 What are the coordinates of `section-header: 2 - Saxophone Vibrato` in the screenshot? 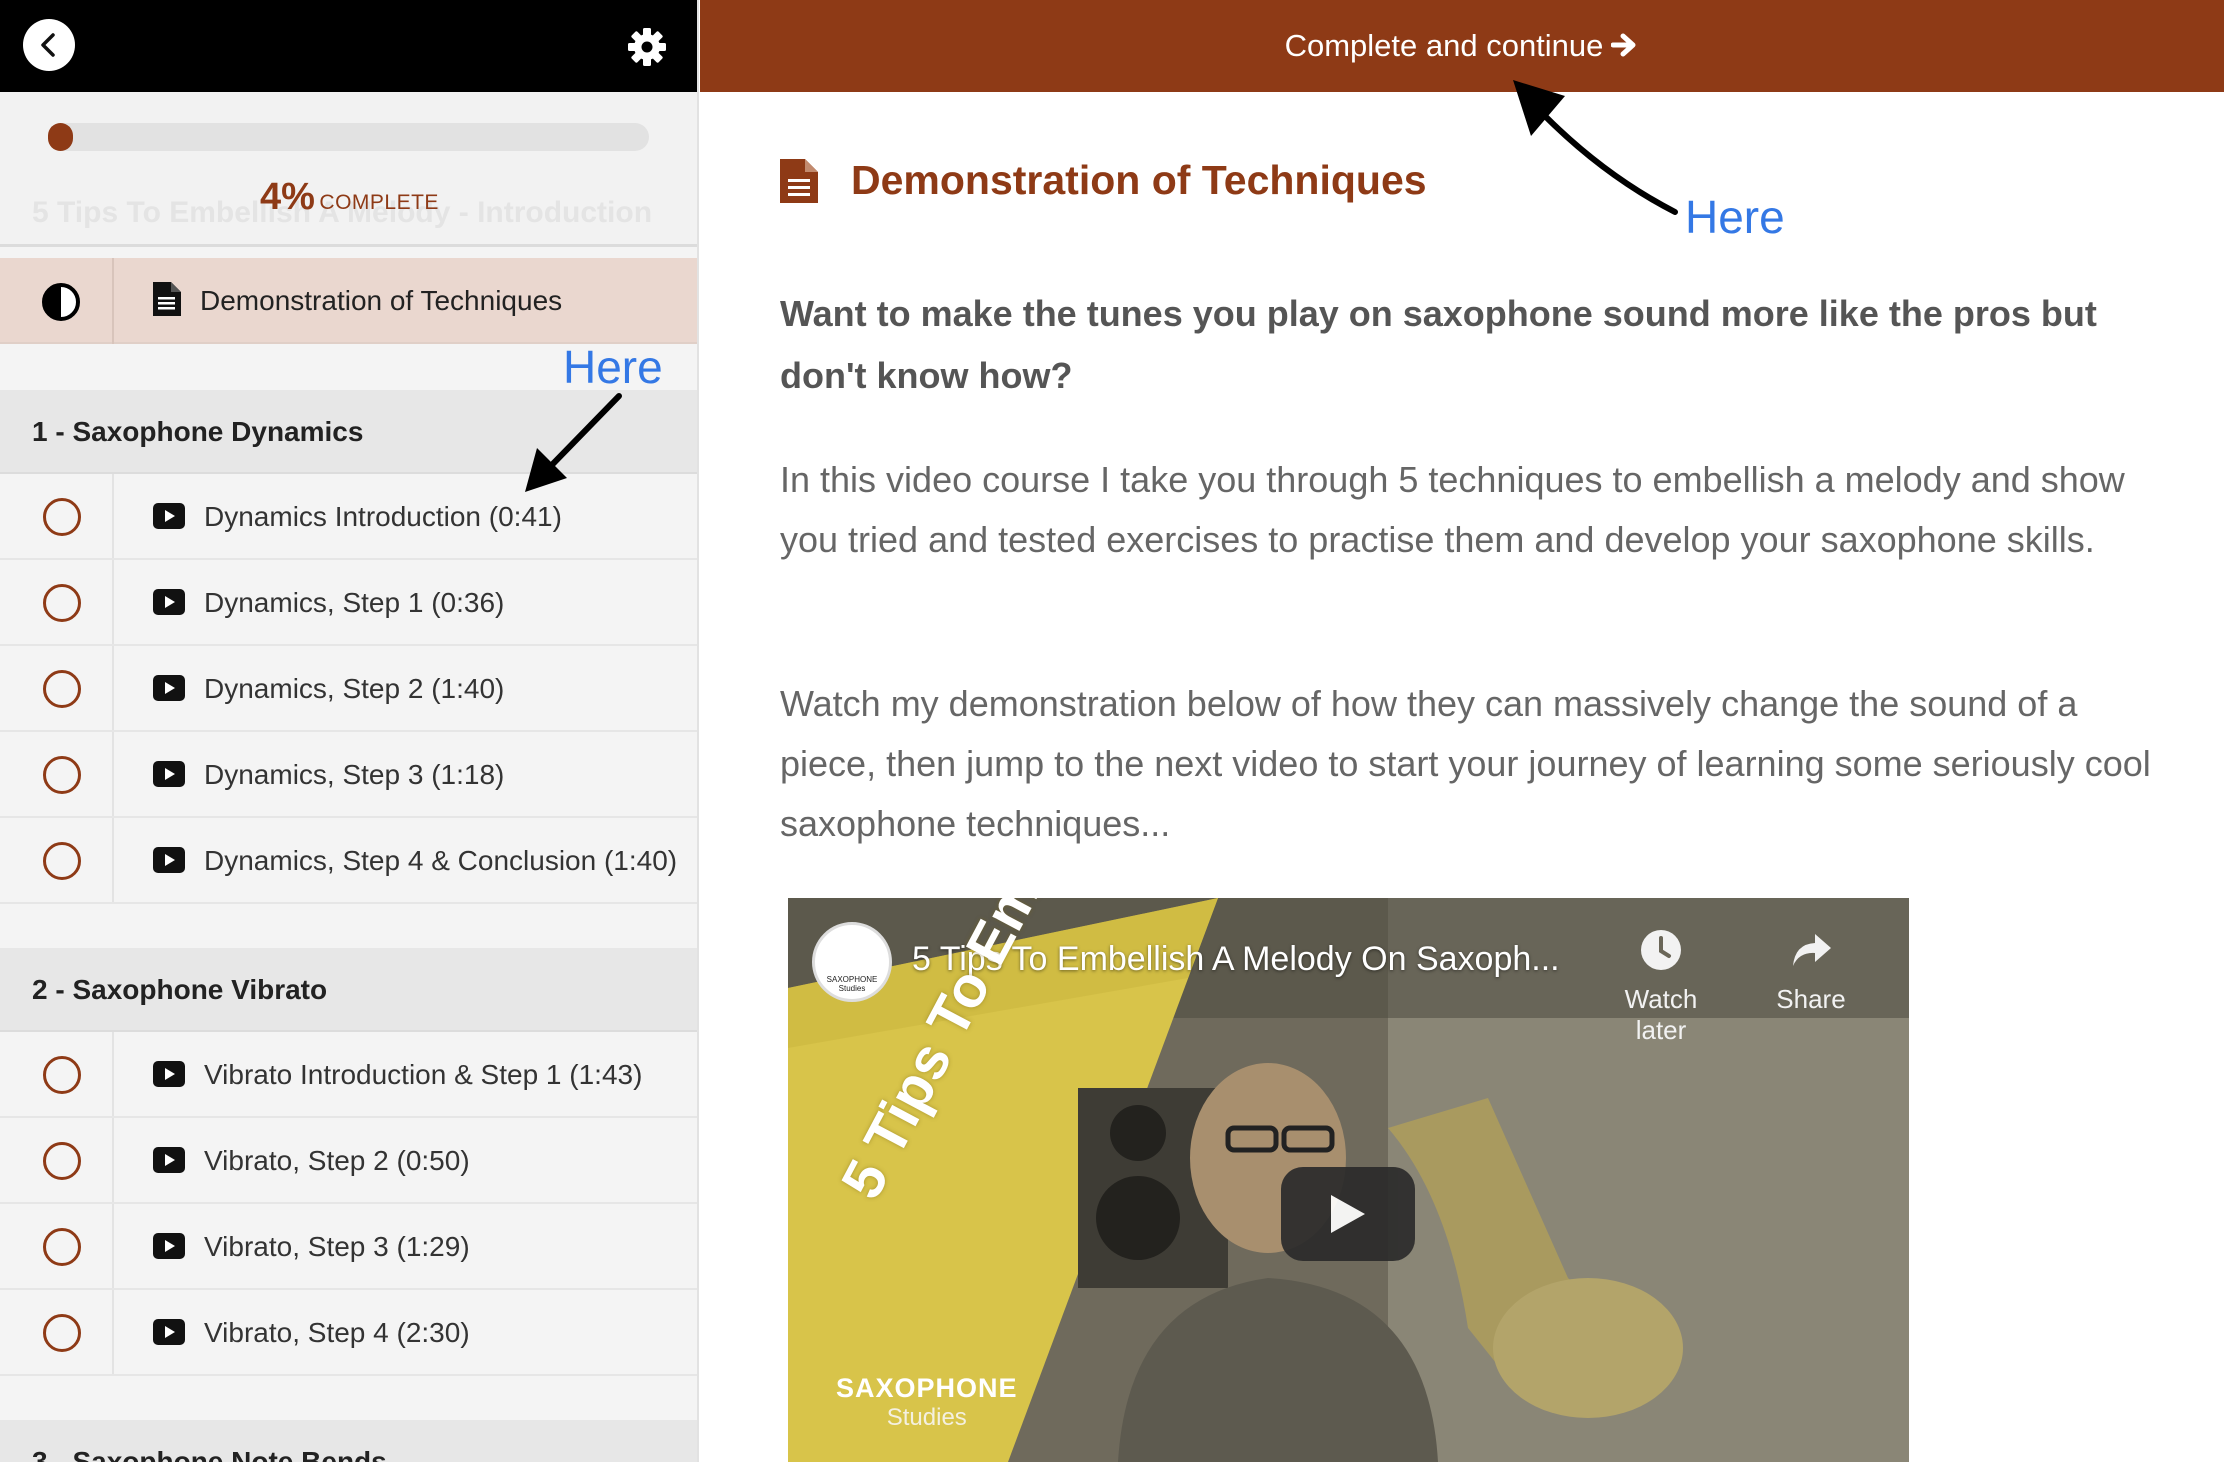 It's located at (348, 990).